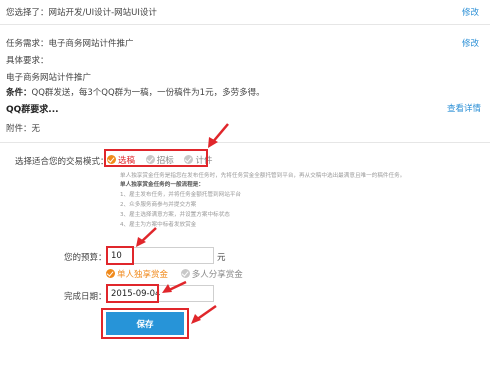  Describe the element at coordinates (23, 129) in the screenshot. I see `attachment-info: 附件：无` at that location.